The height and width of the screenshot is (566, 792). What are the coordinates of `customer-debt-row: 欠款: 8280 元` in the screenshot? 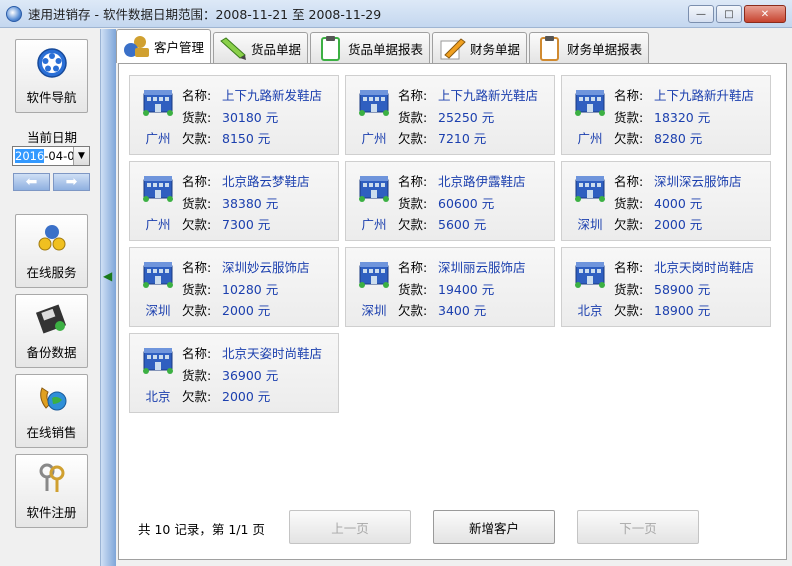 It's located at (658, 137).